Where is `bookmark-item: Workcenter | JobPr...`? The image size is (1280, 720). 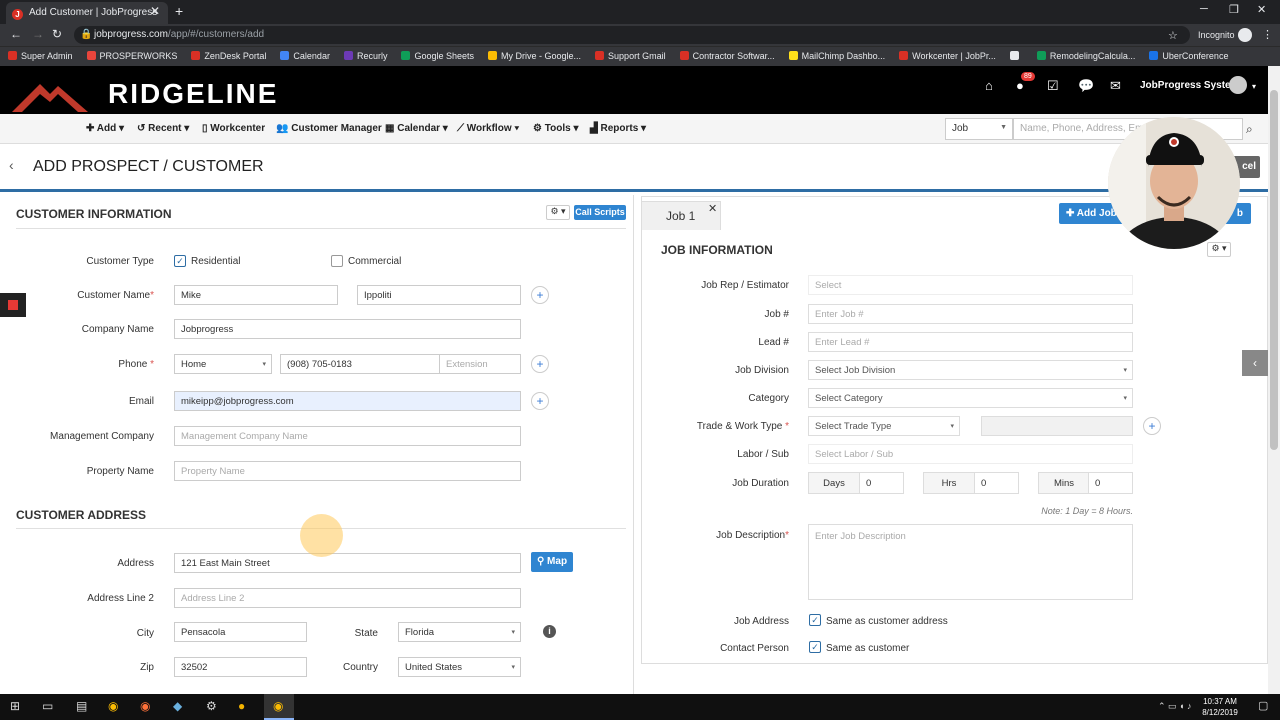
bookmark-item: Workcenter | JobPr... is located at coordinates (947, 56).